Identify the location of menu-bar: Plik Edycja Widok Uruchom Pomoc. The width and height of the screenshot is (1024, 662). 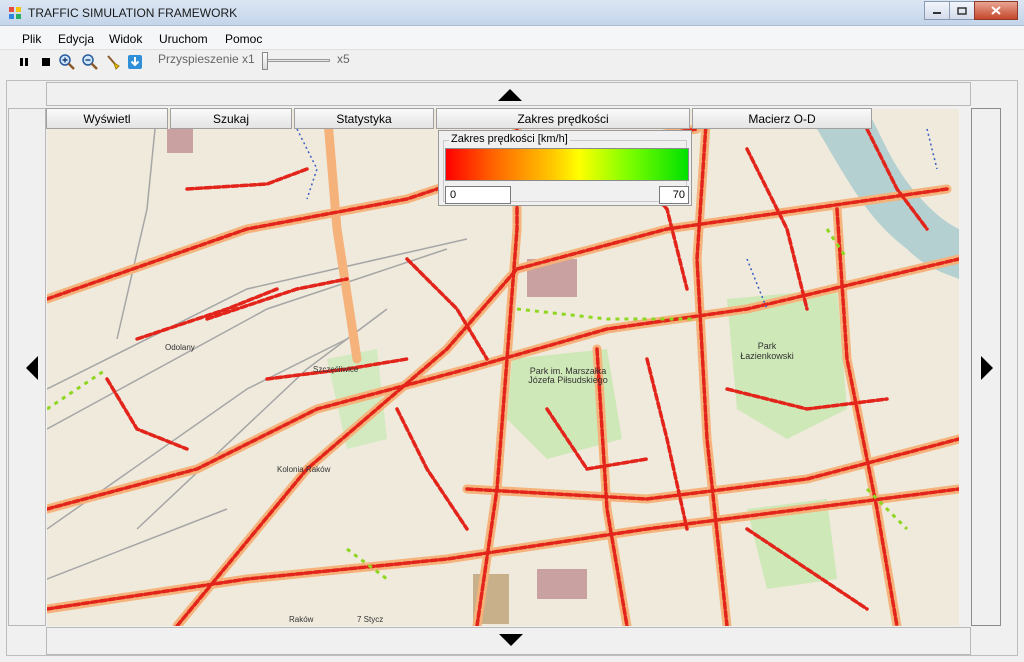
(512, 38).